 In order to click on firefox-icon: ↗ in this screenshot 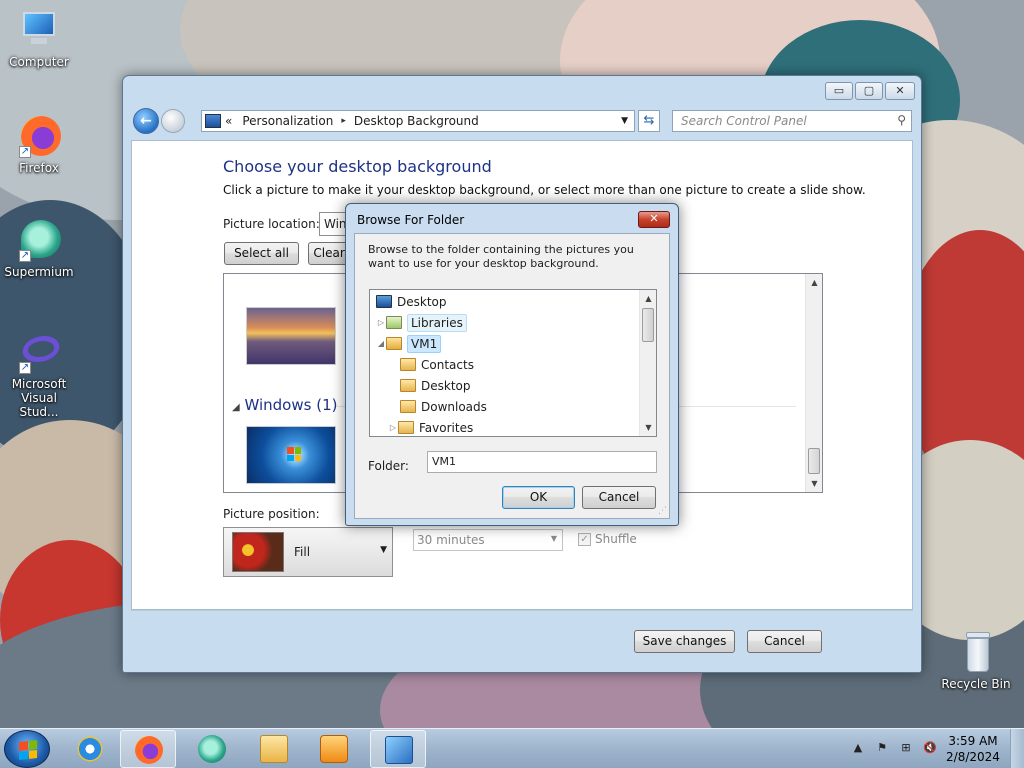, I will do `click(39, 136)`.